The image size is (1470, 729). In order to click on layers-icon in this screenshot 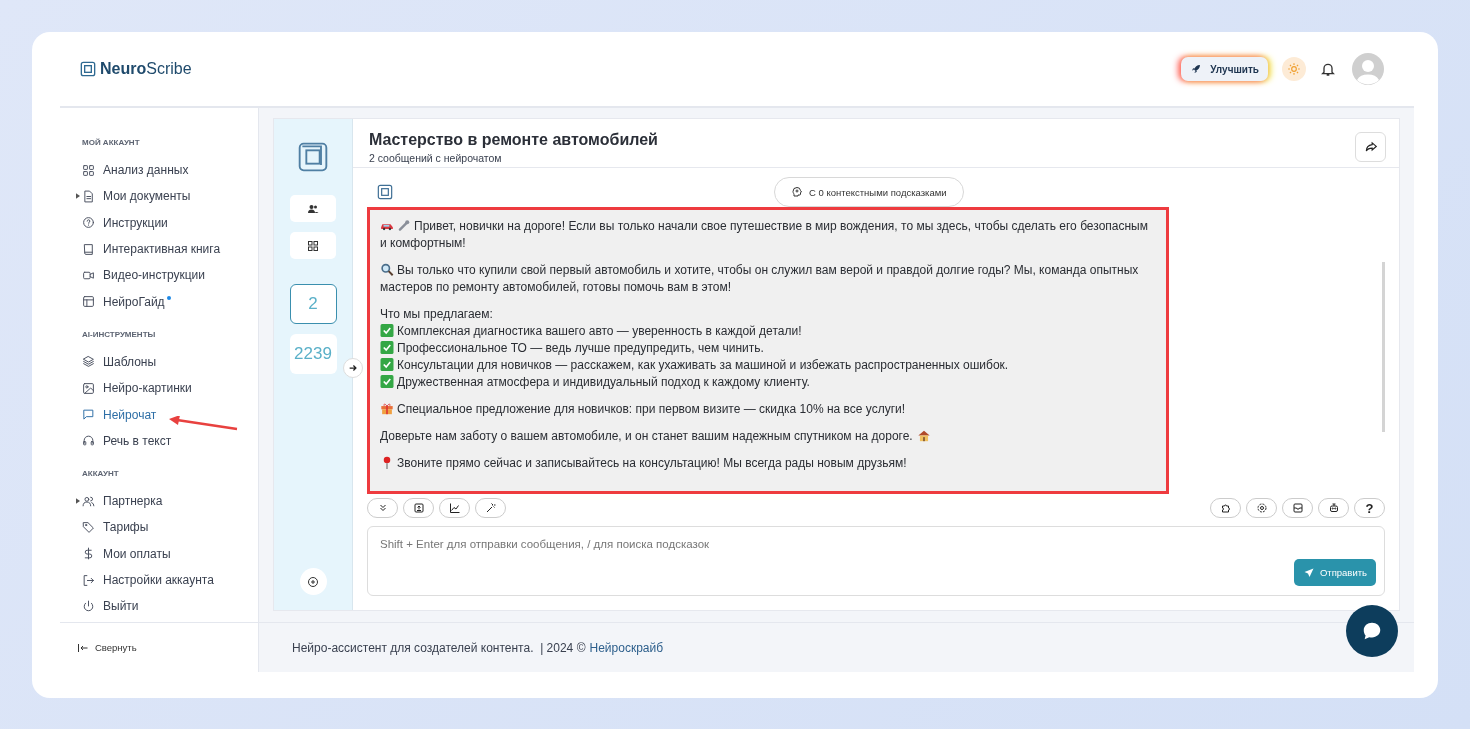, I will do `click(88, 362)`.